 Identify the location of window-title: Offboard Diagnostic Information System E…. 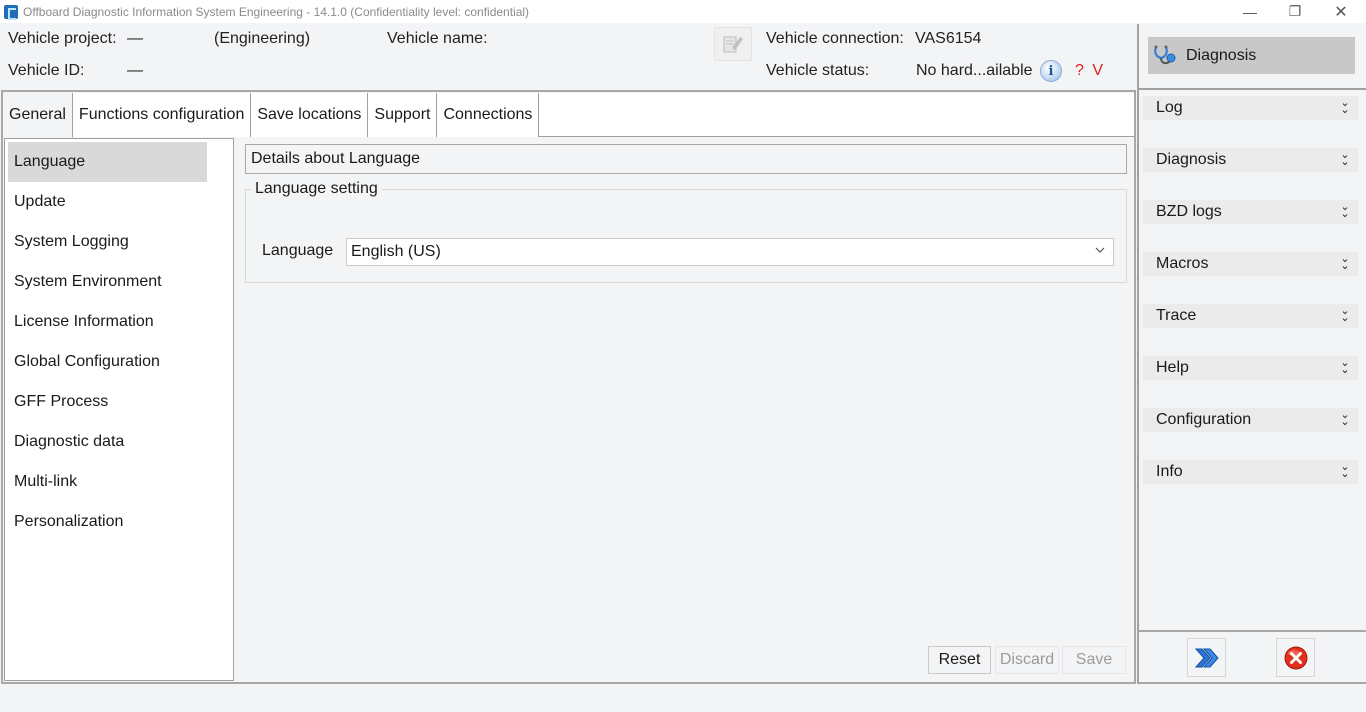
(276, 11).